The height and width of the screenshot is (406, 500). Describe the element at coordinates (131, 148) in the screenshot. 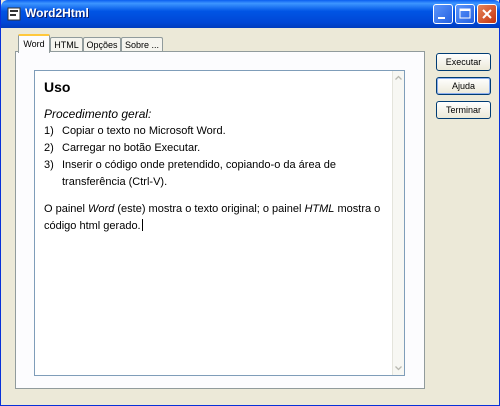

I see `step-text: Carregar no botão Executar.` at that location.